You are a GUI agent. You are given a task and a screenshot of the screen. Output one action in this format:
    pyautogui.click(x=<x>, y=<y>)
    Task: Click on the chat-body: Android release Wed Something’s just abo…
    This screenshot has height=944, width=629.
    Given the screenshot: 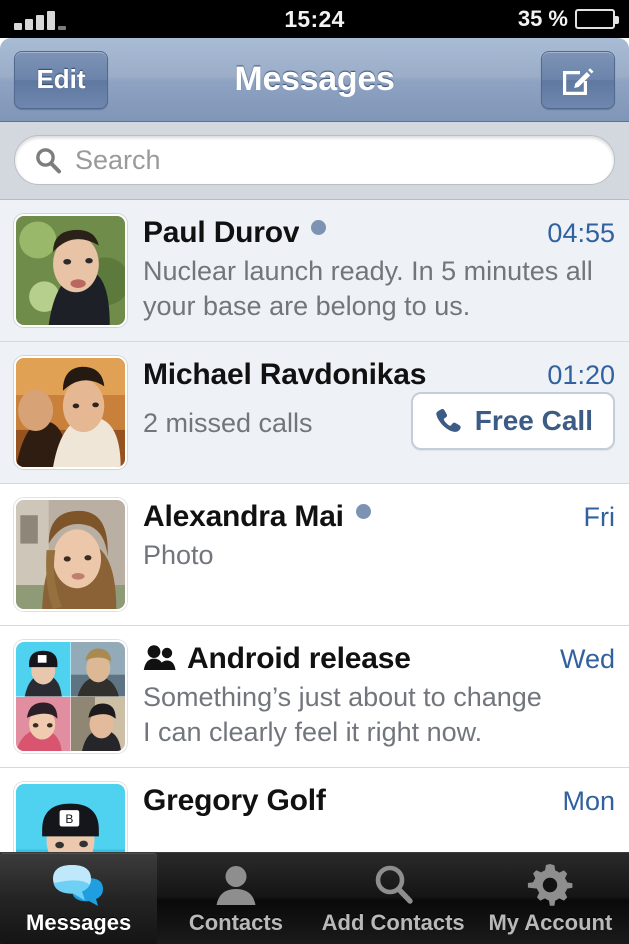 What is the action you would take?
    pyautogui.click(x=371, y=696)
    